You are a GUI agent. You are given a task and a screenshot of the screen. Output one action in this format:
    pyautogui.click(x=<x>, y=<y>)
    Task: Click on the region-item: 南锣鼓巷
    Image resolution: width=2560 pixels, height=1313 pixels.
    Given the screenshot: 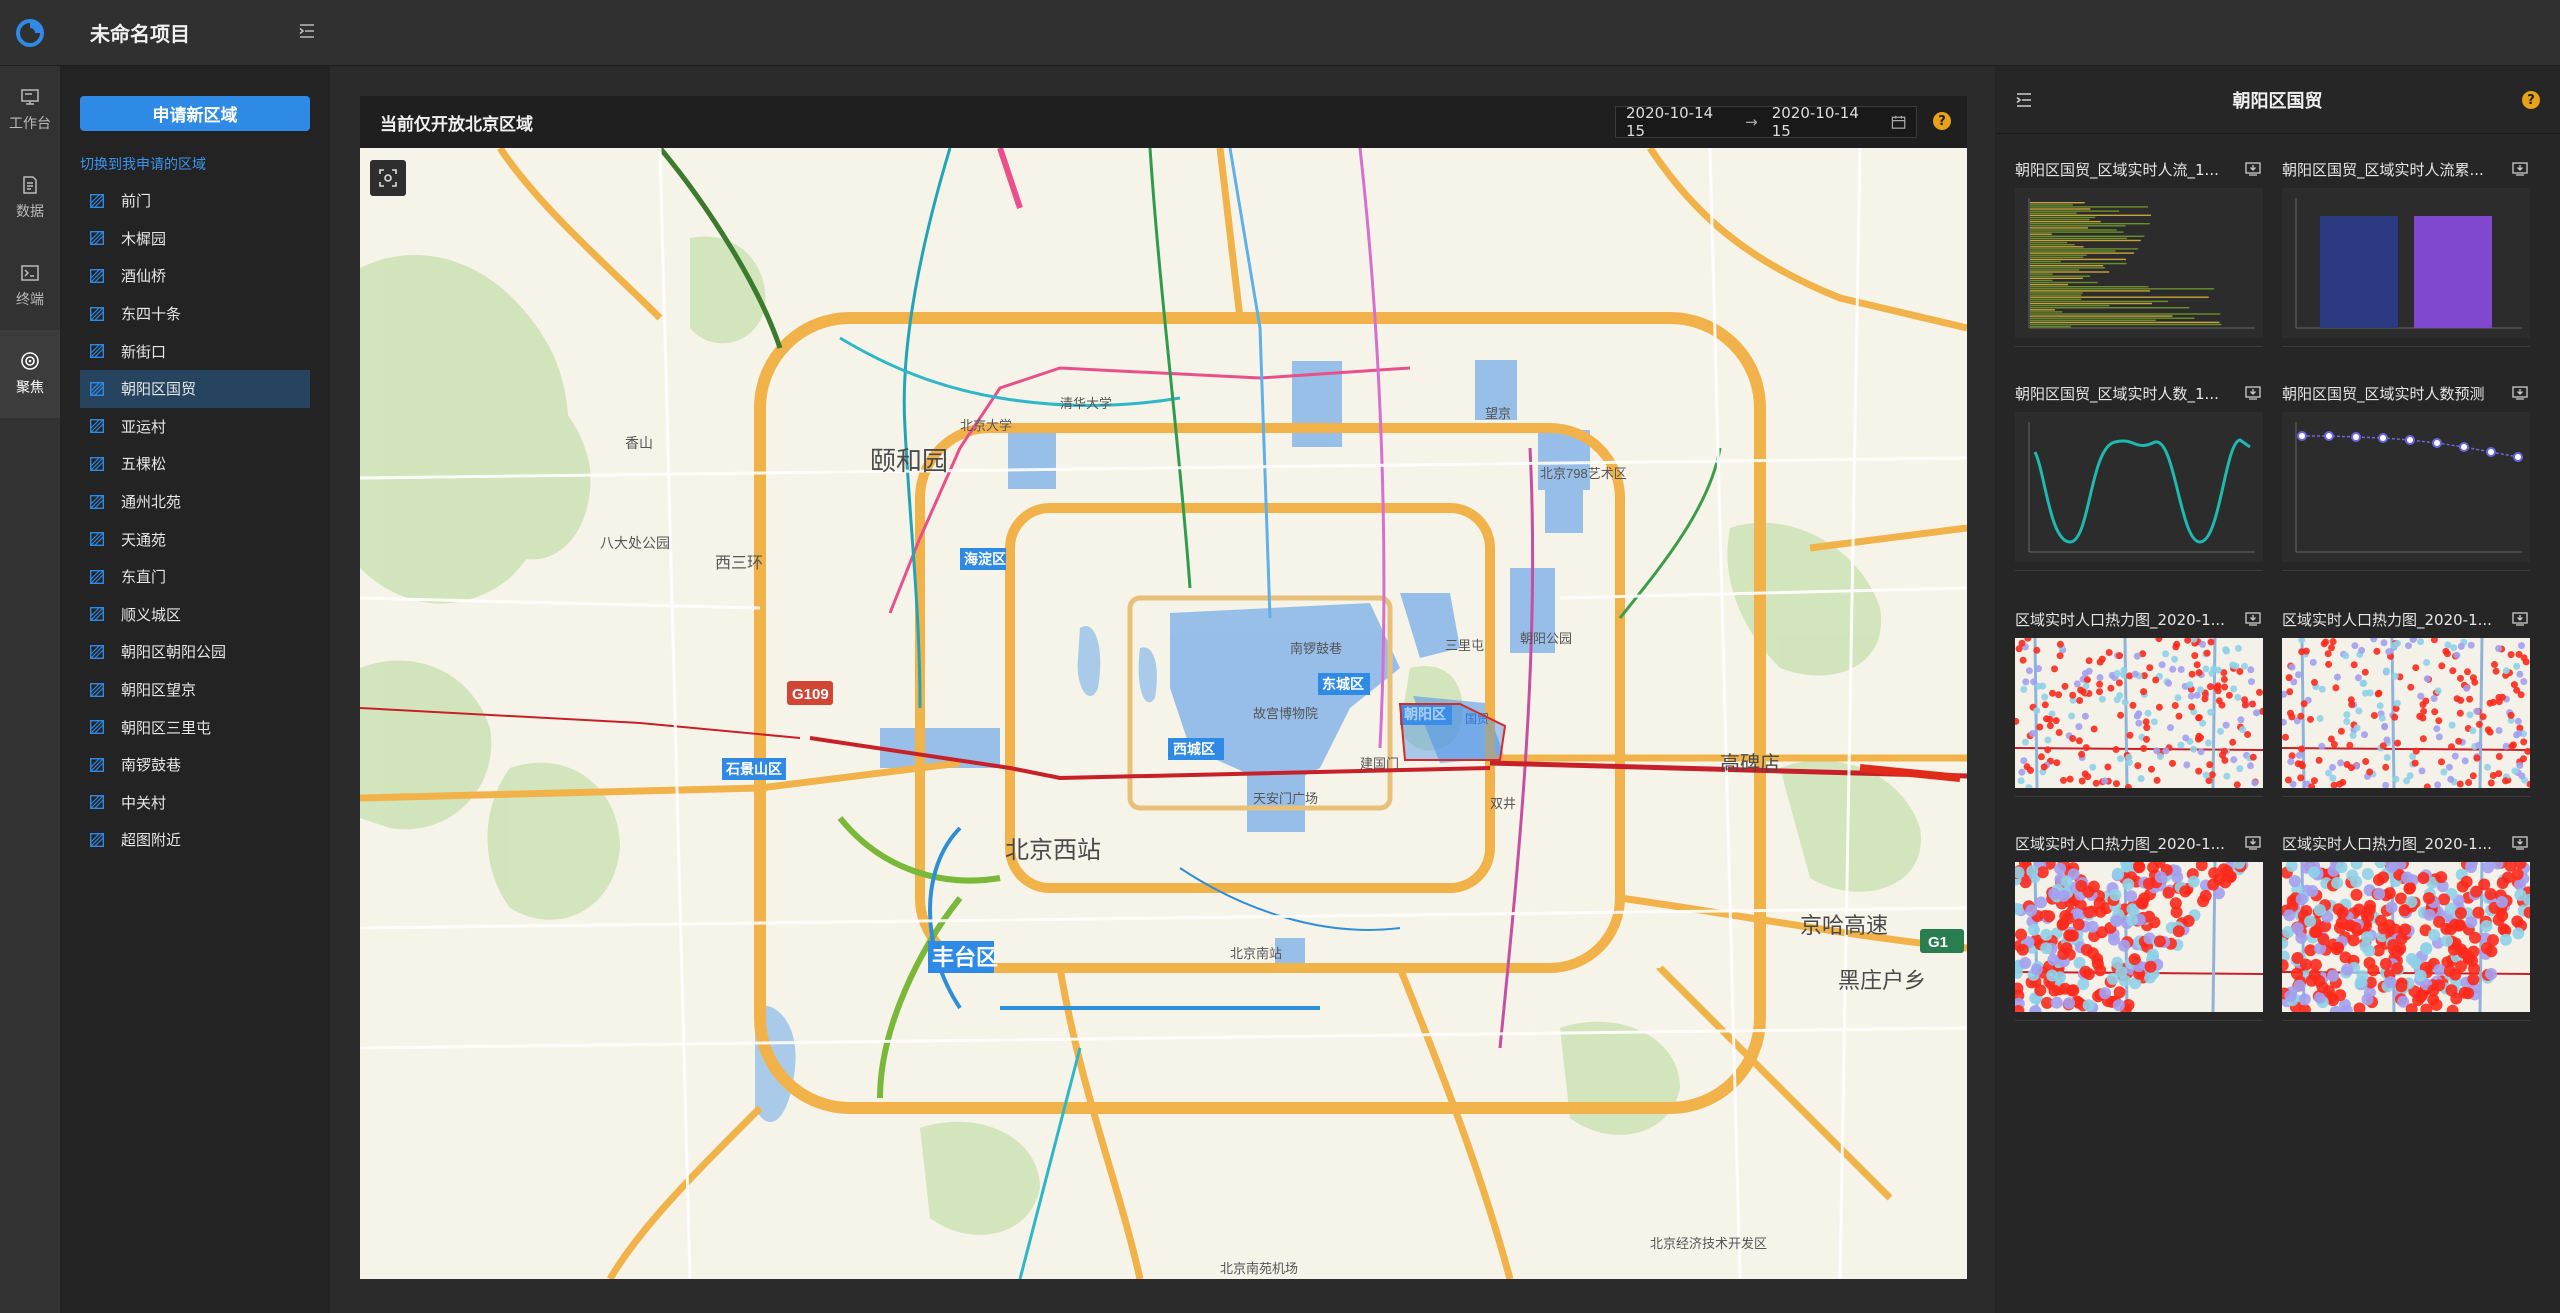 What is the action you would take?
    pyautogui.click(x=195, y=765)
    